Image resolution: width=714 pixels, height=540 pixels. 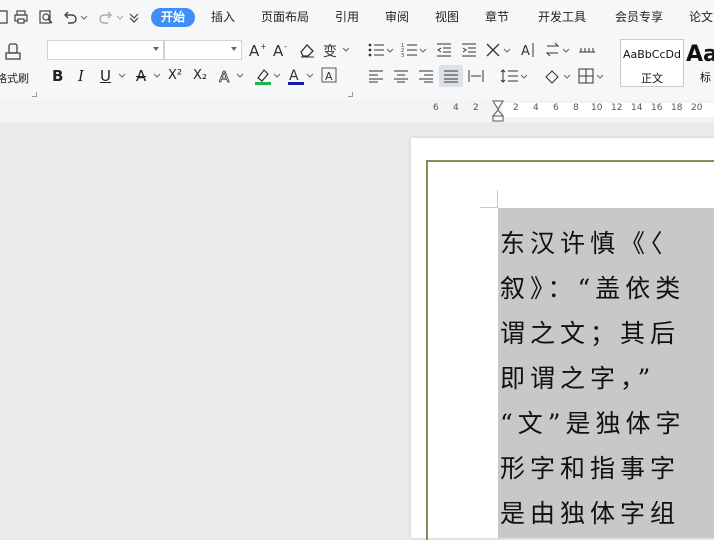 I want to click on indent-marker-icon, so click(x=498, y=111).